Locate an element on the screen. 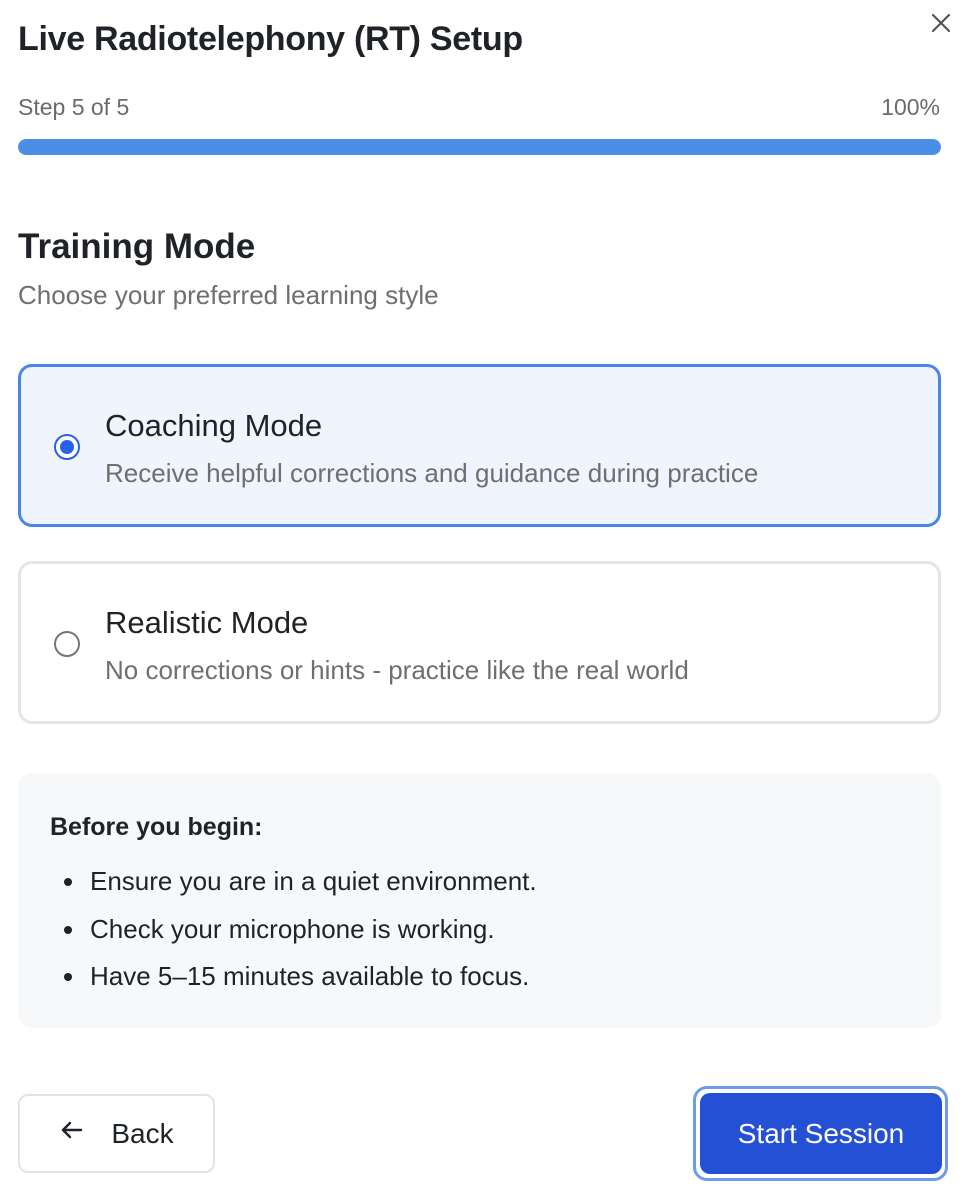 Image resolution: width=976 pixels, height=1196 pixels. close-button is located at coordinates (941, 25).